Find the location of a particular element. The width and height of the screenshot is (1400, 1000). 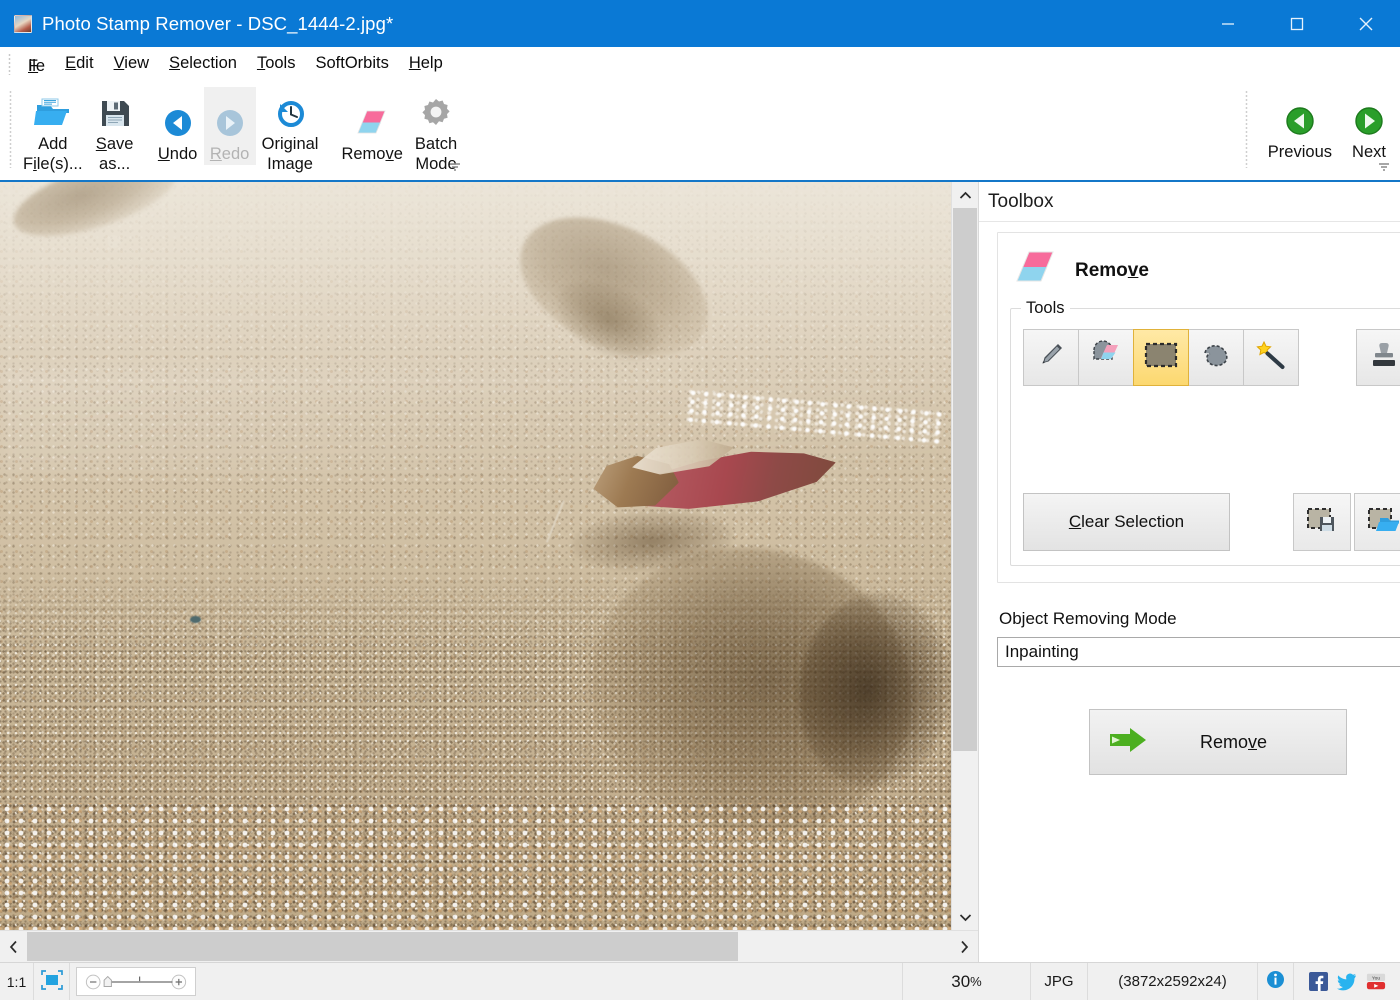

tool-button-lasso-selection is located at coordinates (1216, 357).